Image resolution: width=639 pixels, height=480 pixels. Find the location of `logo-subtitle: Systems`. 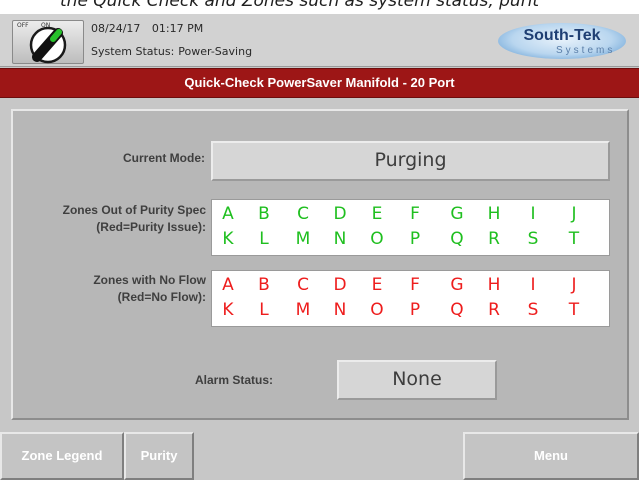

logo-subtitle: Systems is located at coordinates (586, 50).